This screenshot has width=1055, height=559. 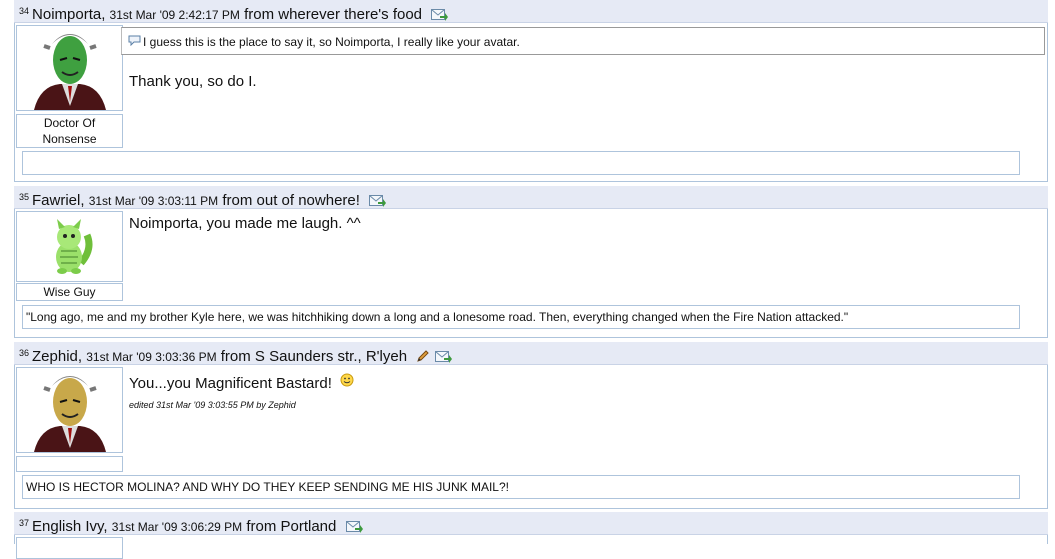 I want to click on post-body, so click(x=531, y=547).